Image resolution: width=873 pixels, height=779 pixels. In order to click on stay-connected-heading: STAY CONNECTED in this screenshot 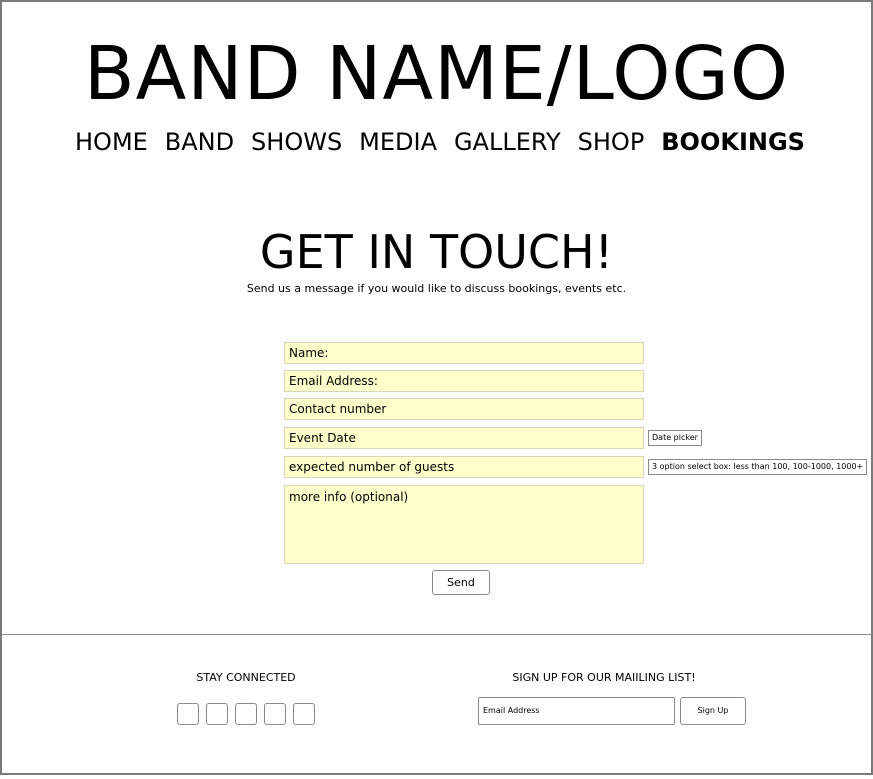, I will do `click(246, 677)`.